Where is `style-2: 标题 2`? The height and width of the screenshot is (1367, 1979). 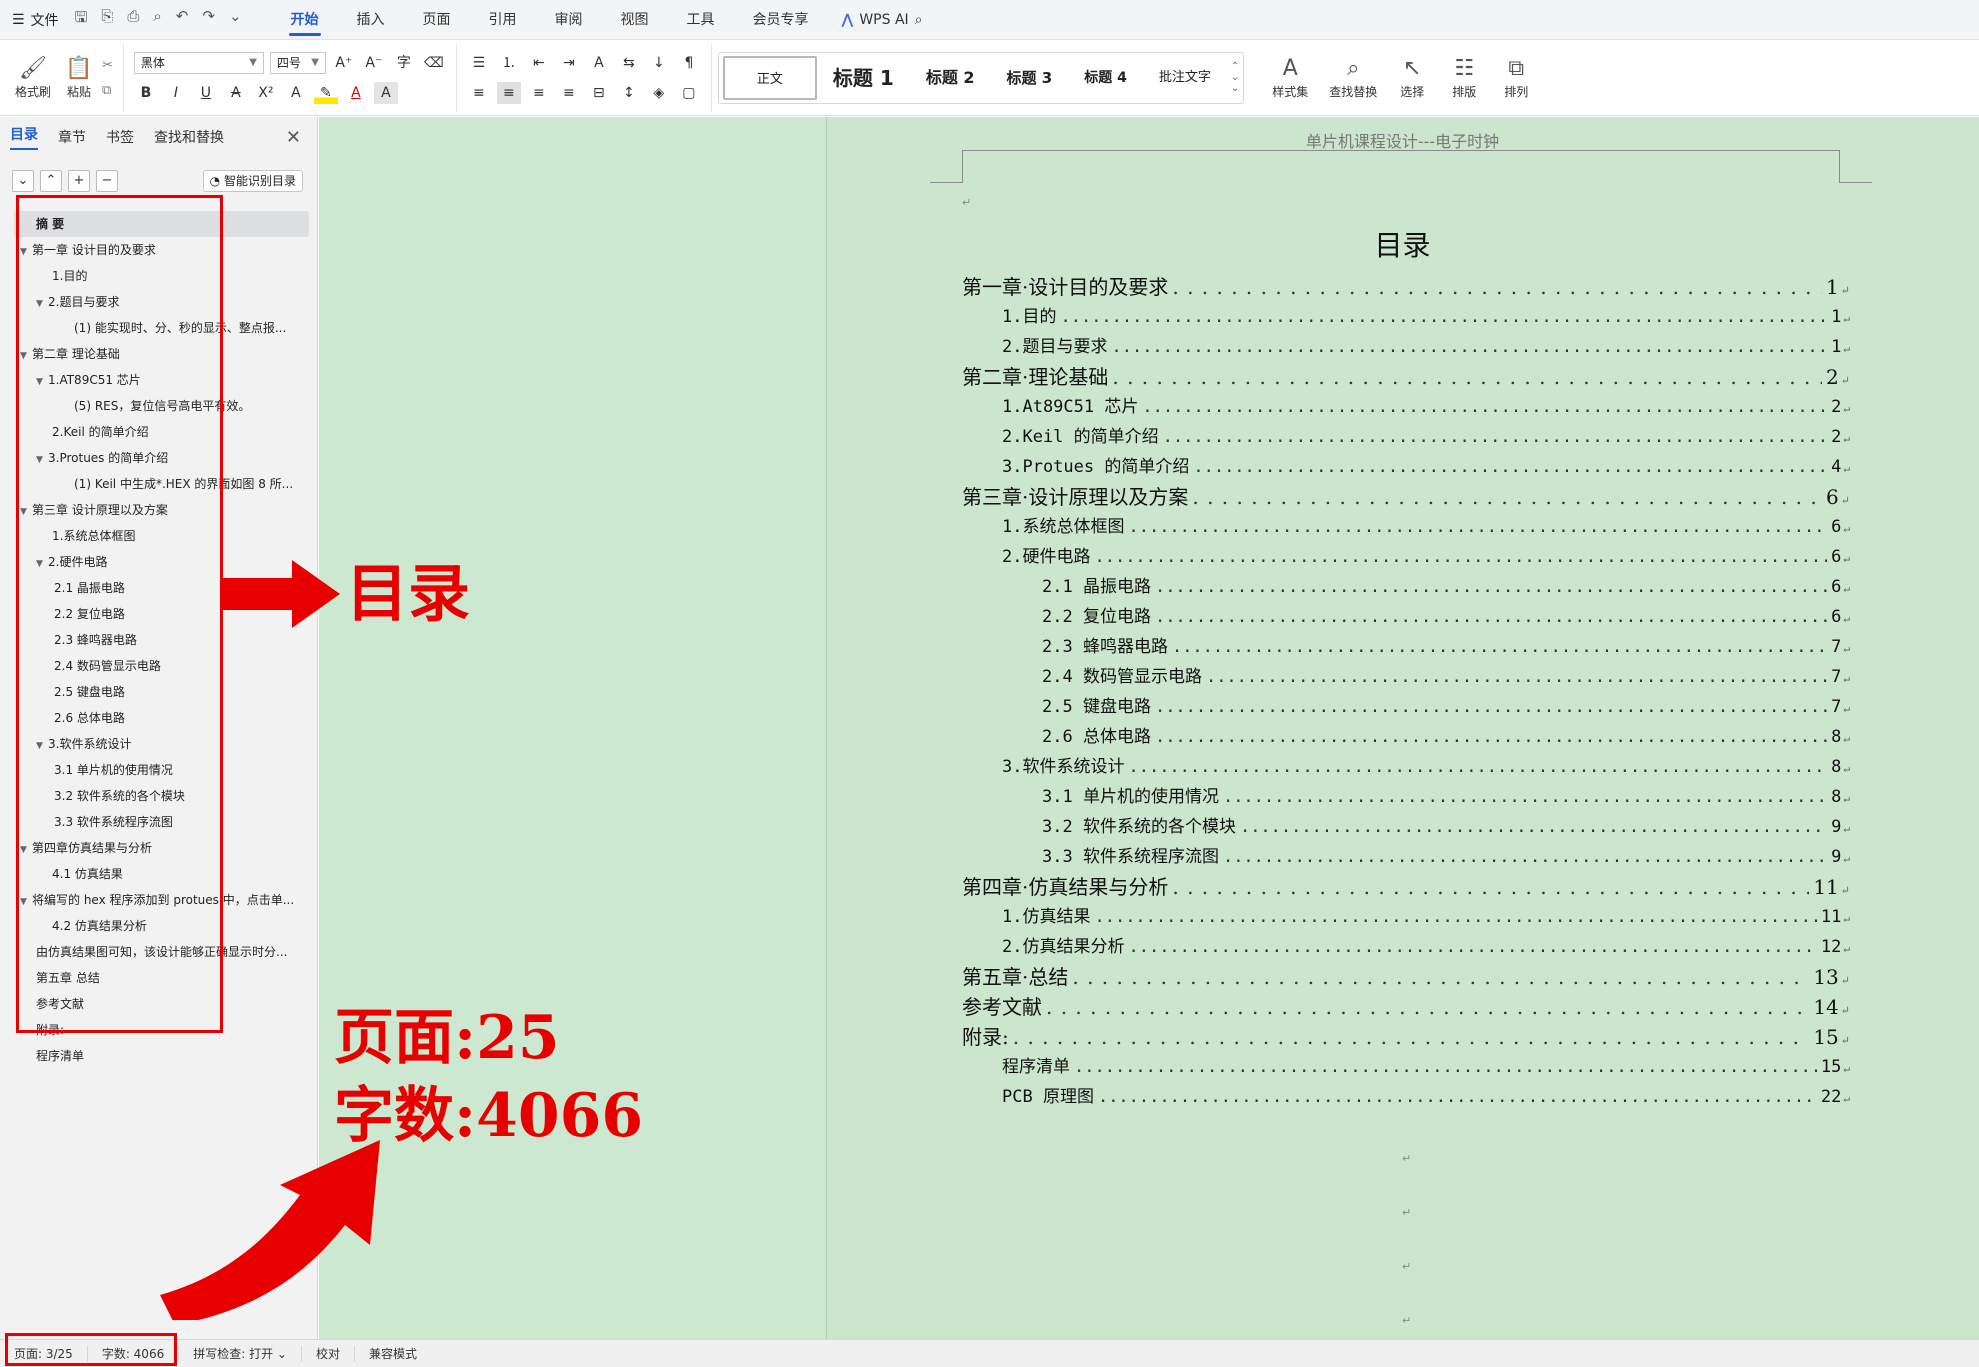
style-2: 标题 2 is located at coordinates (950, 78).